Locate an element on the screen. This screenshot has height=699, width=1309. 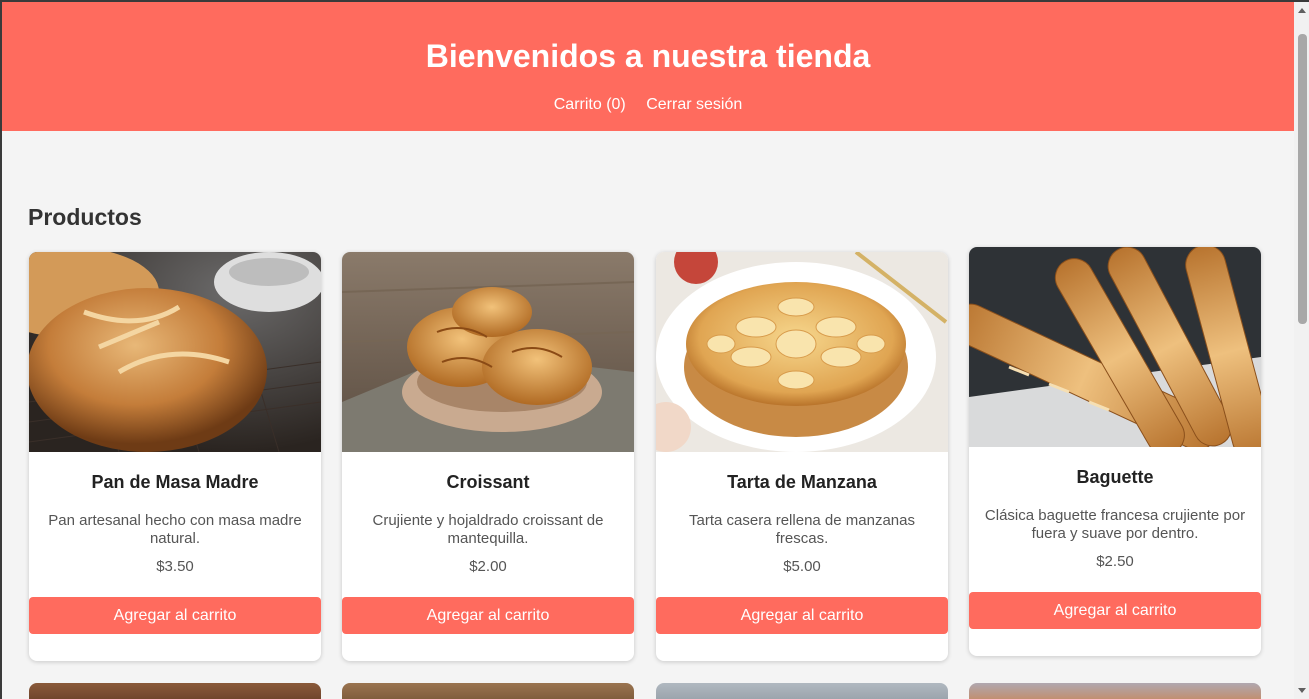
scroll-up-arrow-icon is located at coordinates (1302, 10).